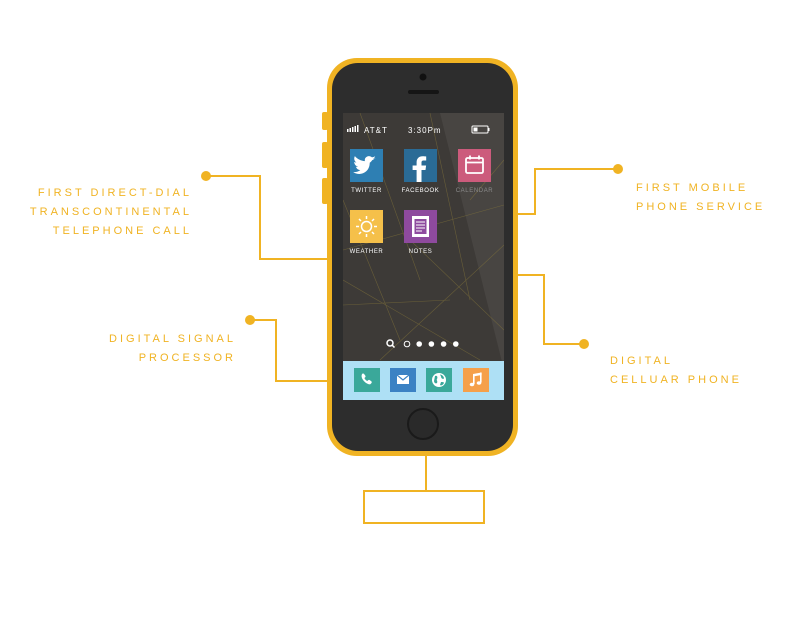 The image size is (802, 628). I want to click on connector-dot-right-bottom, so click(584, 344).